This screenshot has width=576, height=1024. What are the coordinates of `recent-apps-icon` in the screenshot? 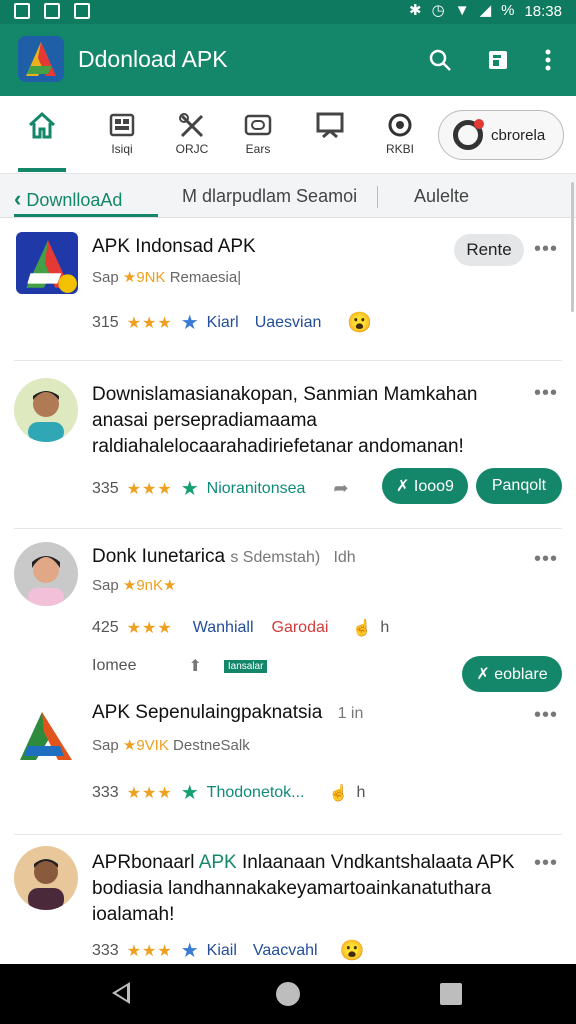 It's located at (451, 994).